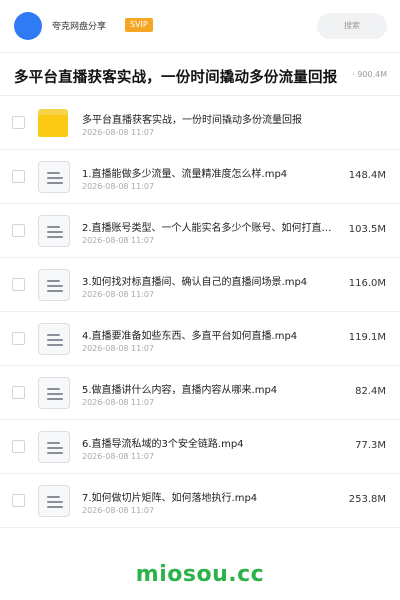 This screenshot has width=400, height=600. Describe the element at coordinates (367, 499) in the screenshot. I see `file-size: 253.8M` at that location.